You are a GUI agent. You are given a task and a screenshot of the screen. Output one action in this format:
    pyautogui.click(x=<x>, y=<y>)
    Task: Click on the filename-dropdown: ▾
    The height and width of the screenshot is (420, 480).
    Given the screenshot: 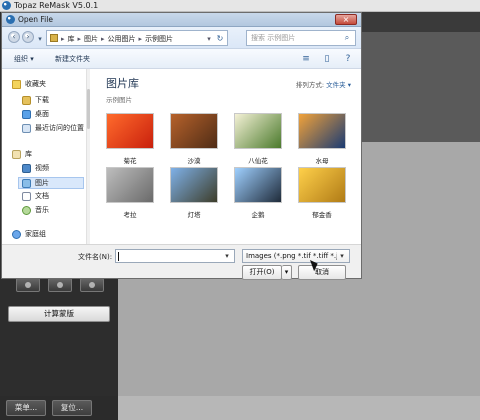 What is the action you would take?
    pyautogui.click(x=227, y=256)
    